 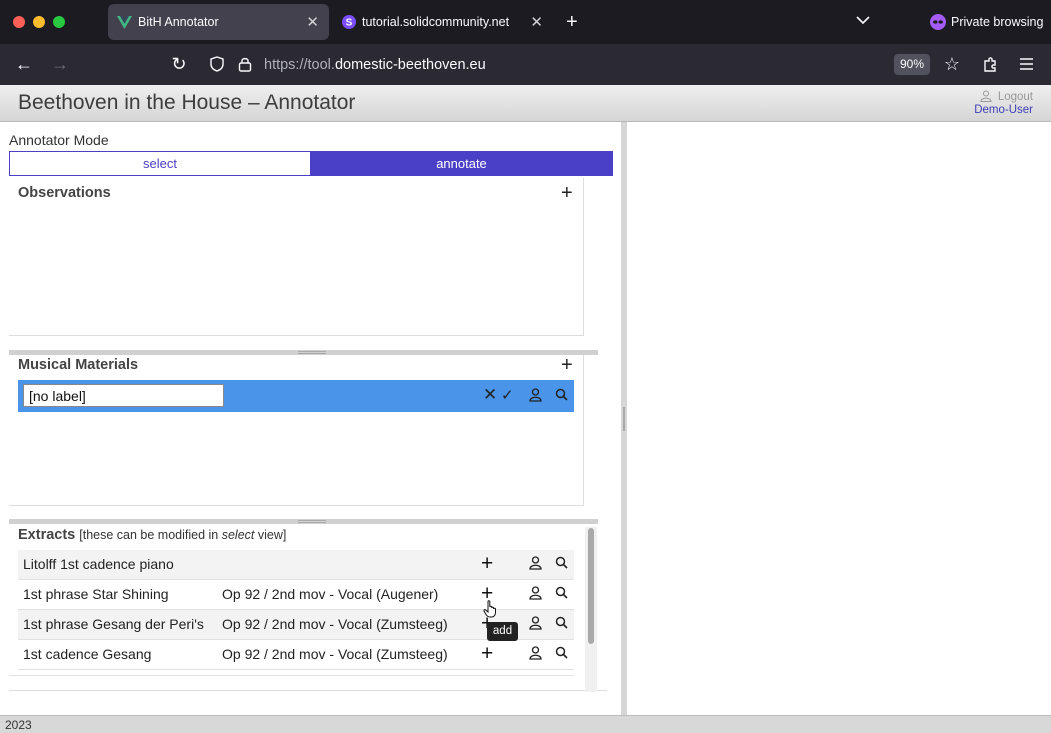 What do you see at coordinates (87, 654) in the screenshot?
I see `extract-name: 1st cadence Gesang` at bounding box center [87, 654].